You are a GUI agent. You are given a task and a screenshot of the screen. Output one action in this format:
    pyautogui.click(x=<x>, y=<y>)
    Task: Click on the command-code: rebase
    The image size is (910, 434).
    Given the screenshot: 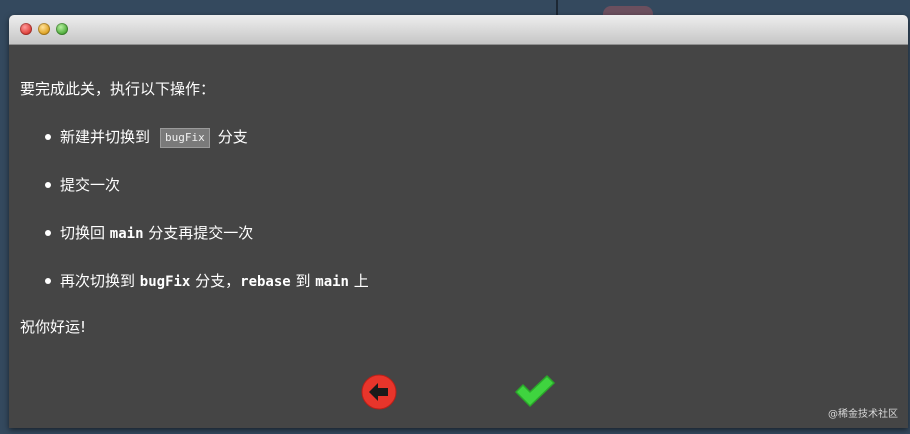 What is the action you would take?
    pyautogui.click(x=265, y=282)
    